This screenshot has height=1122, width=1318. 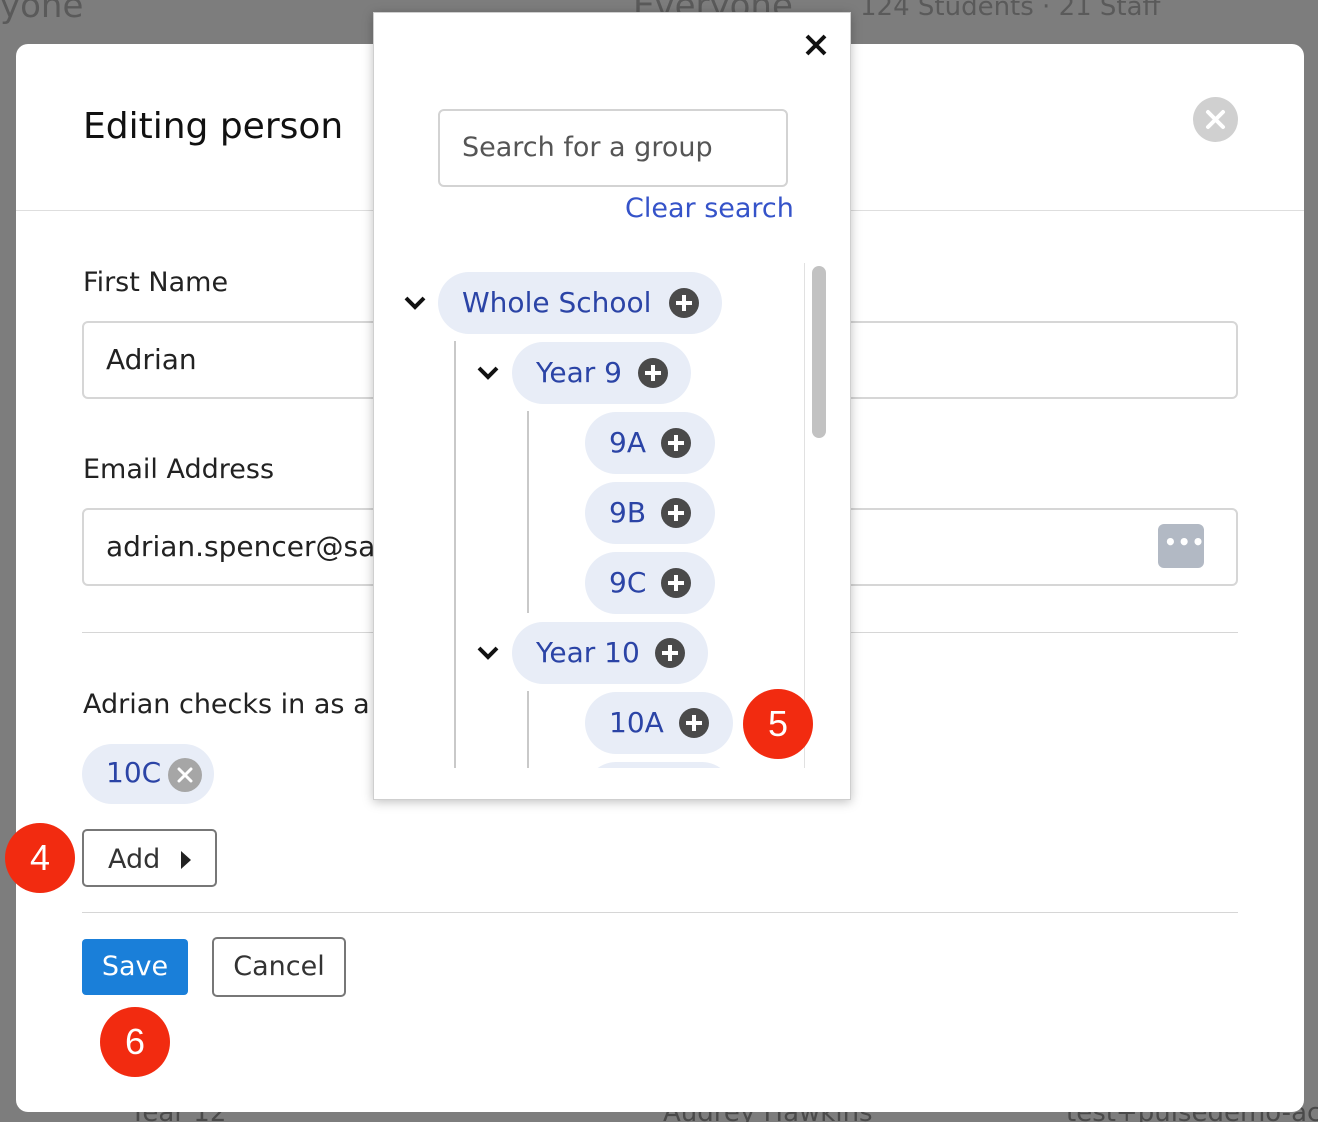 What do you see at coordinates (134, 772) in the screenshot?
I see `group-chip-label: 10C` at bounding box center [134, 772].